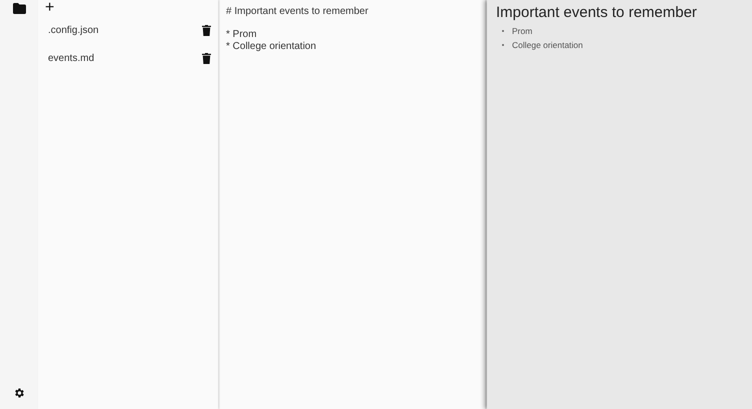 The image size is (752, 409). I want to click on settings-icon, so click(19, 393).